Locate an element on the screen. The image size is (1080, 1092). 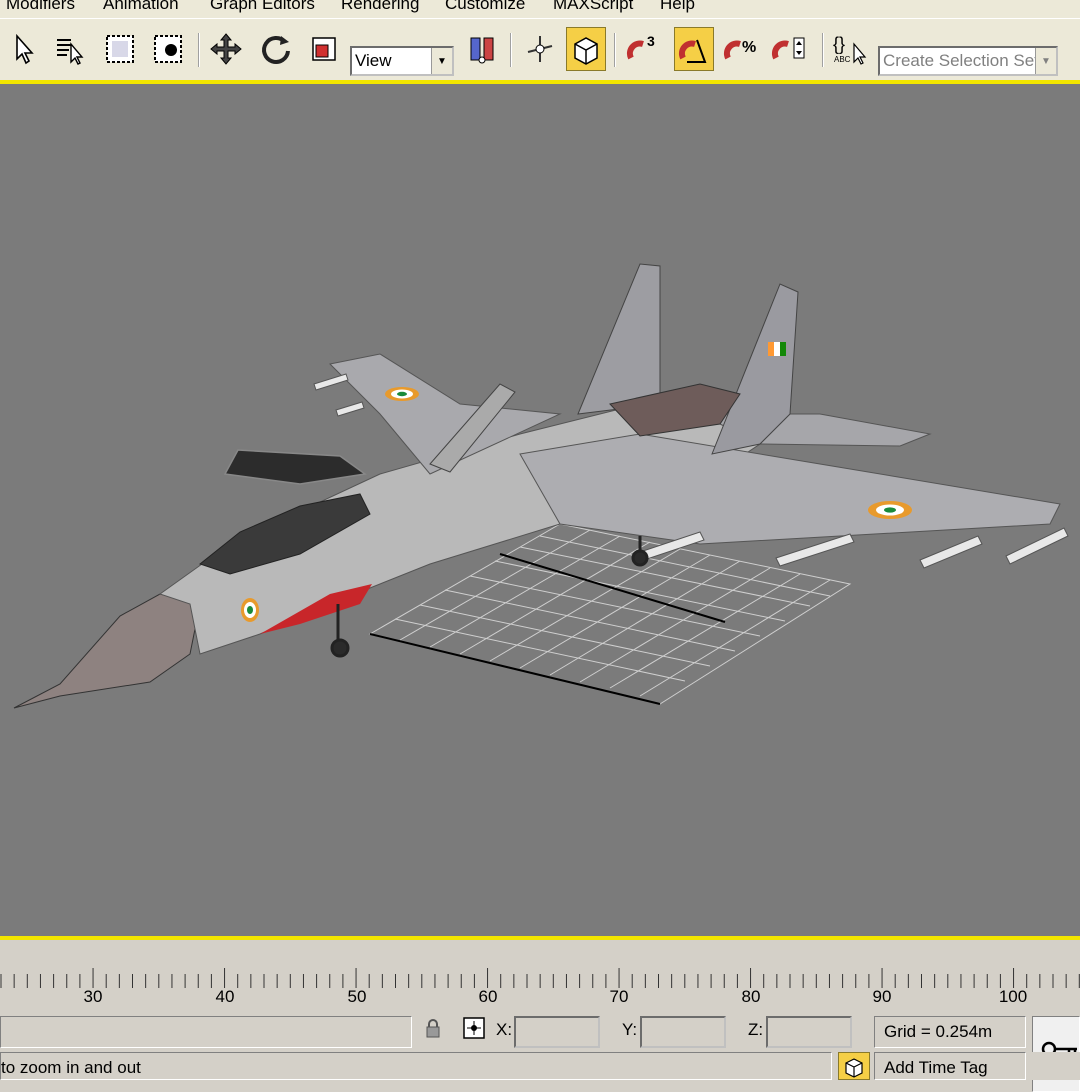
rectangle-selection-icon is located at coordinates (120, 49).